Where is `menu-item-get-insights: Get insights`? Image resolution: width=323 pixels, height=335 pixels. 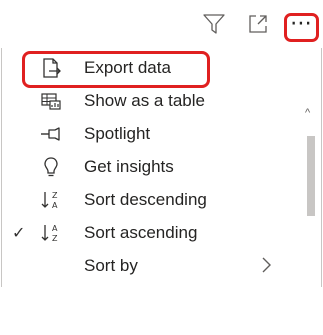
menu-item-get-insights: Get insights is located at coordinates (150, 167).